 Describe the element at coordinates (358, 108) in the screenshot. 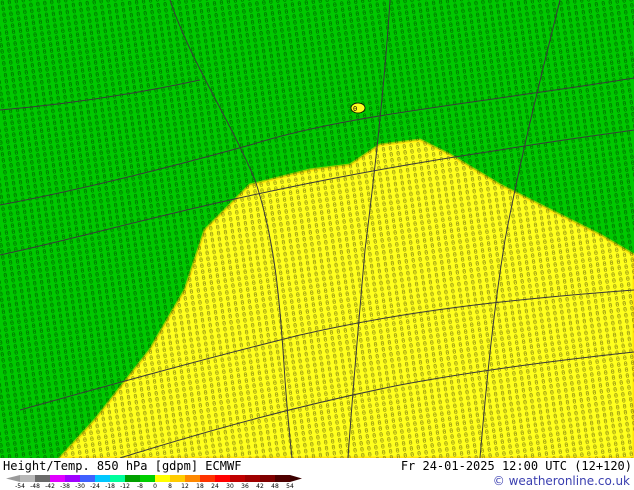

I see `low-pressure-marker: 0` at that location.